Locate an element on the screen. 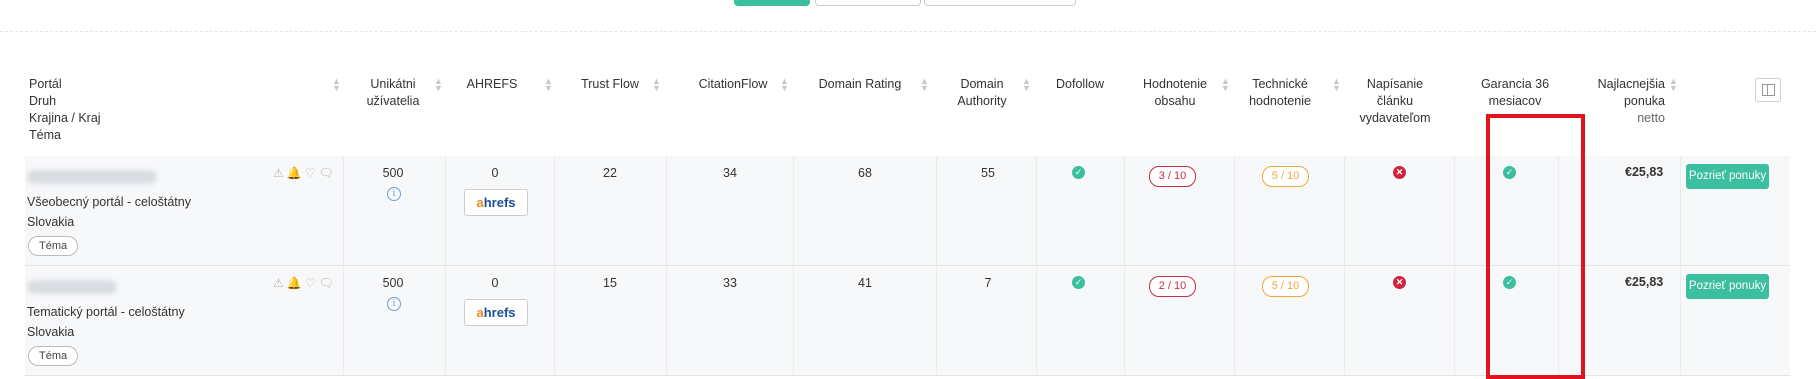  header-cheapest: Najlacnejšia ponuka netto is located at coordinates (1622, 101).